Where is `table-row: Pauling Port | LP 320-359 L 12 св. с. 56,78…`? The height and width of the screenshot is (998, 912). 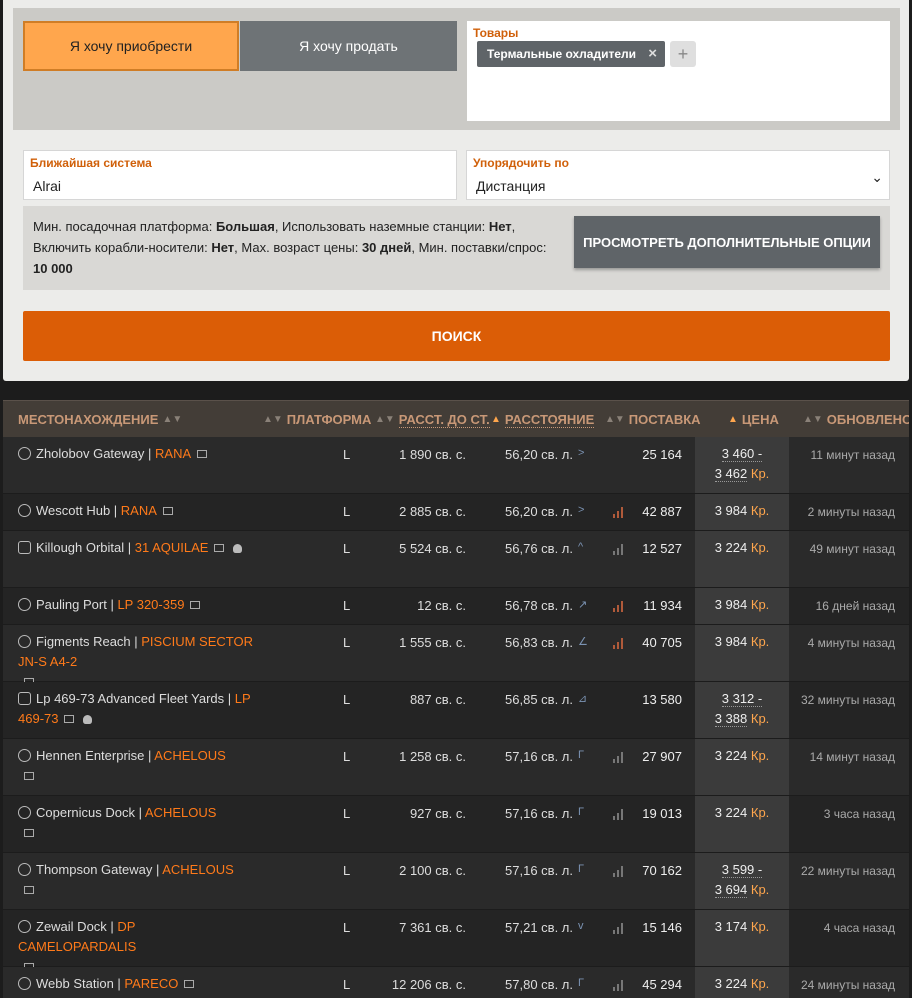
table-row: Pauling Port | LP 320-359 L 12 св. с. 56,78… is located at coordinates (456, 606).